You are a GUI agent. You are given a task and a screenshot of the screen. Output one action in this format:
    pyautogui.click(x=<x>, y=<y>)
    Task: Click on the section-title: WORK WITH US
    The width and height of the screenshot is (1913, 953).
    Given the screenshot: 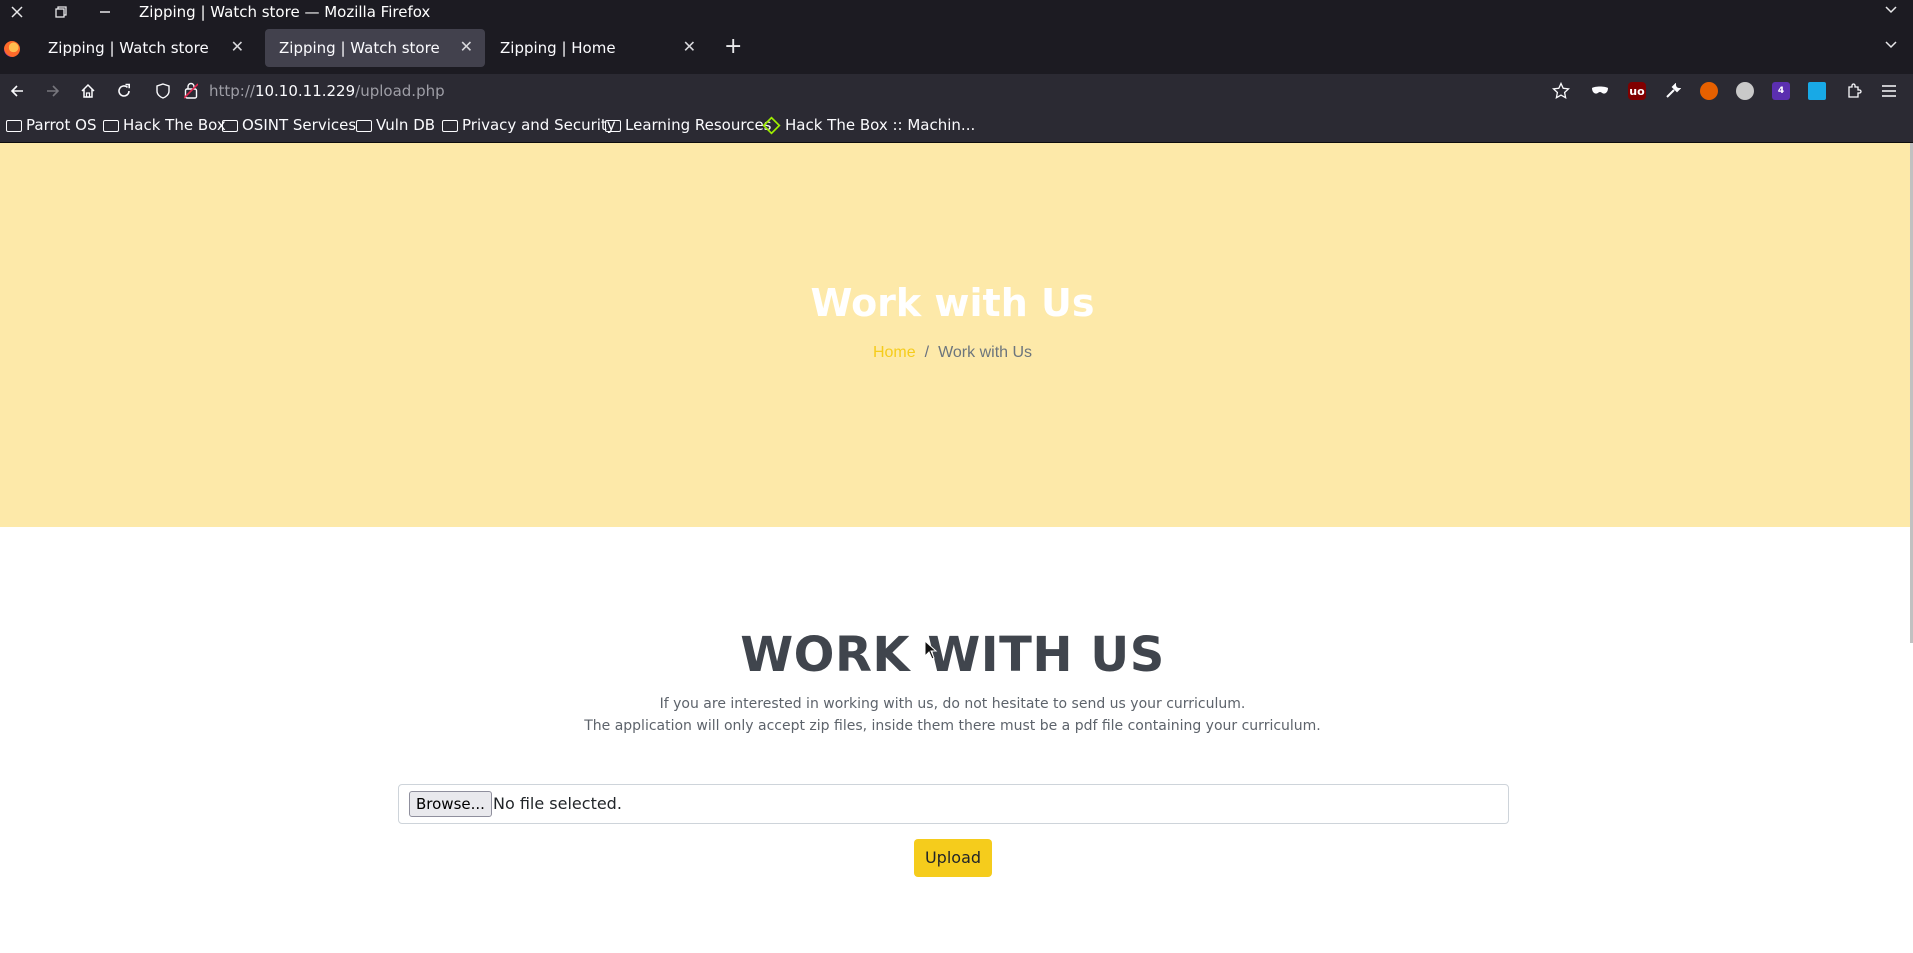 What is the action you would take?
    pyautogui.click(x=952, y=655)
    